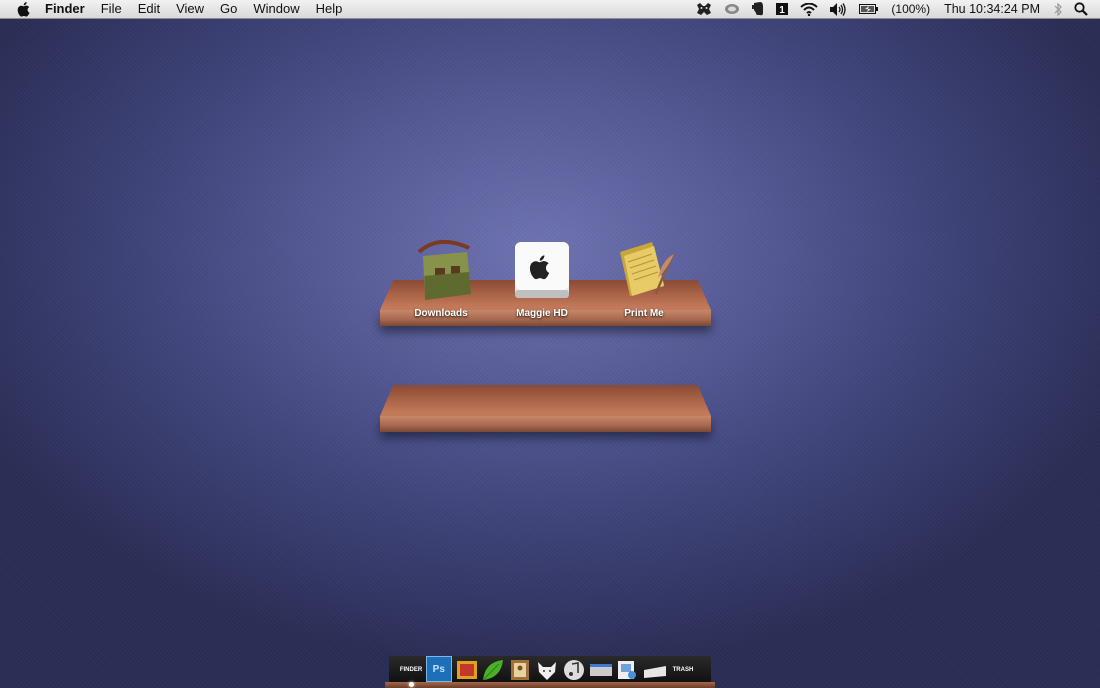 This screenshot has height=688, width=1100. I want to click on dock-trash-label: TRASH, so click(683, 670).